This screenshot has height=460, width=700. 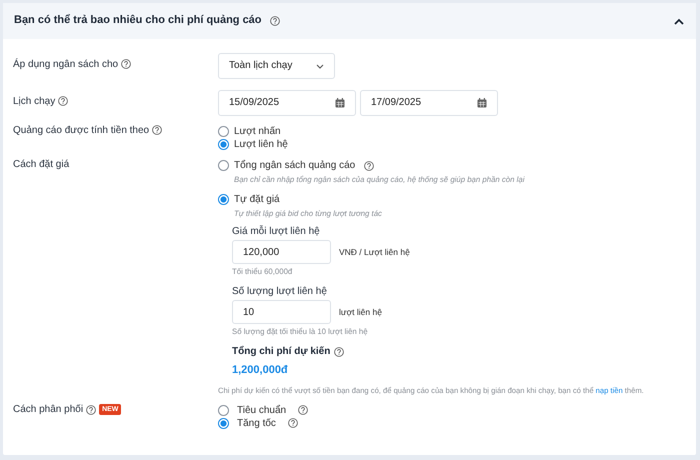 I want to click on select-field: Toàn lịch chạy, so click(x=276, y=66).